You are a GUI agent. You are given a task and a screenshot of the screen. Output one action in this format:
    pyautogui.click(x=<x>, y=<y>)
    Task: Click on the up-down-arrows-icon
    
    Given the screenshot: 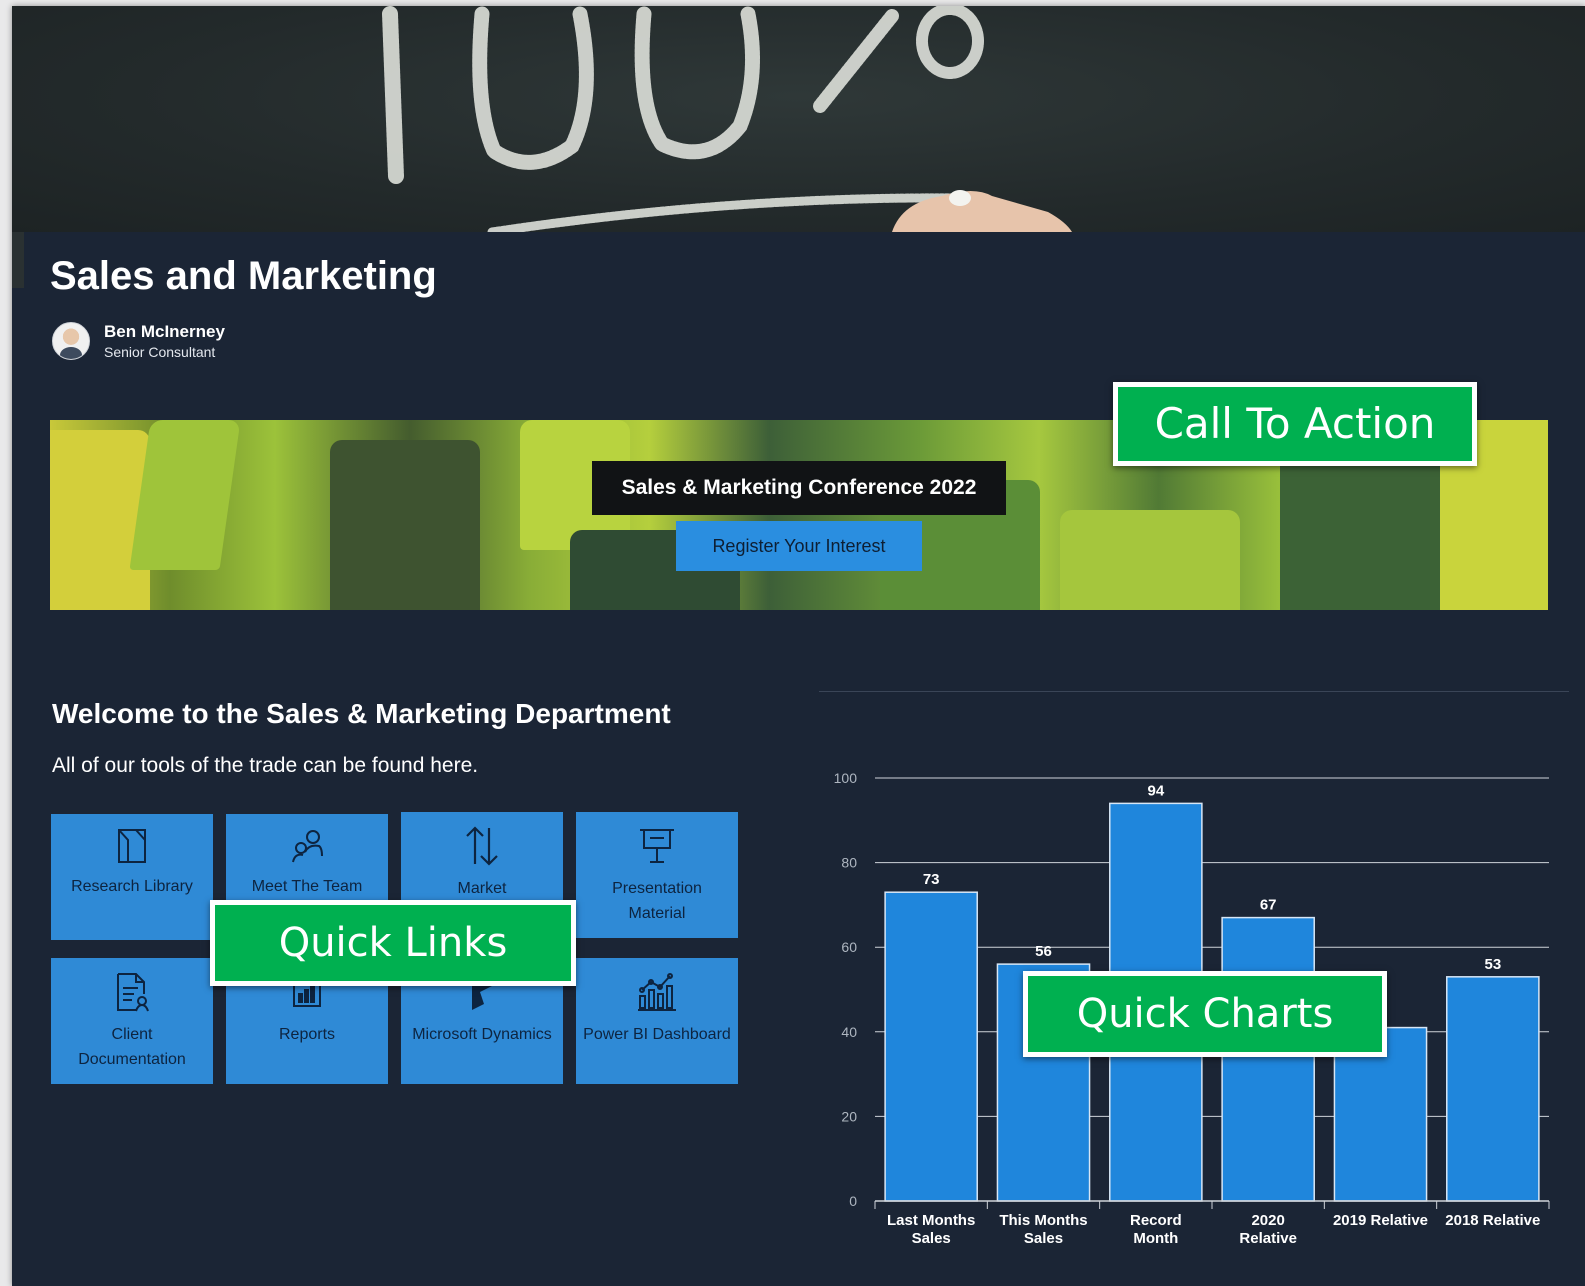 What is the action you would take?
    pyautogui.click(x=482, y=846)
    